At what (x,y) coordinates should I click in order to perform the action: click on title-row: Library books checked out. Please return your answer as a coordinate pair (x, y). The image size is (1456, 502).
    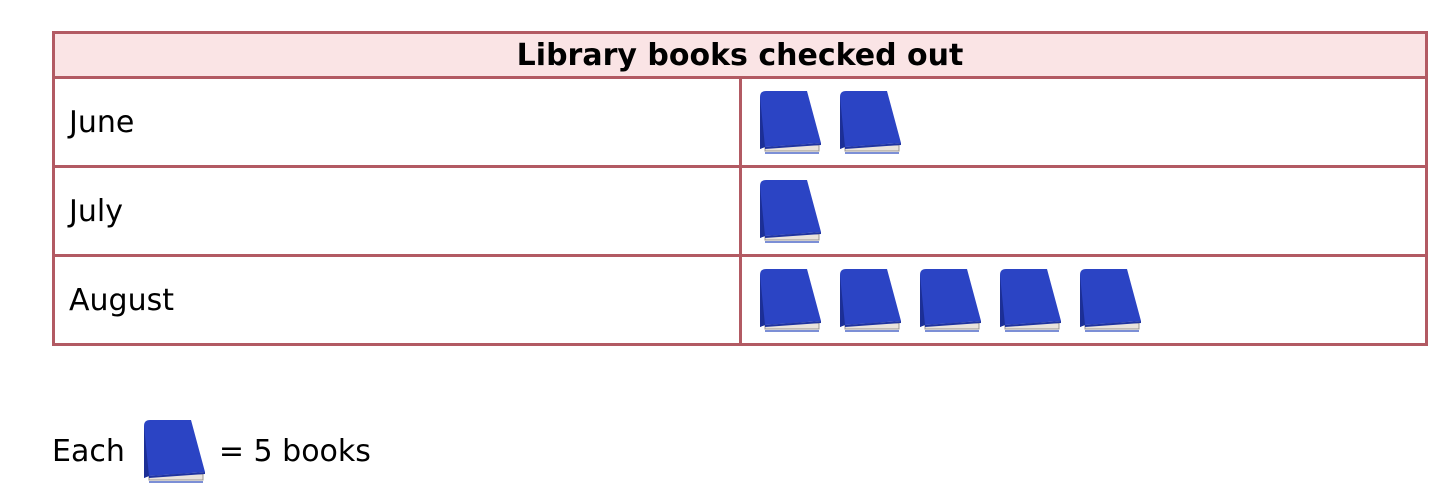
    Looking at the image, I should click on (740, 55).